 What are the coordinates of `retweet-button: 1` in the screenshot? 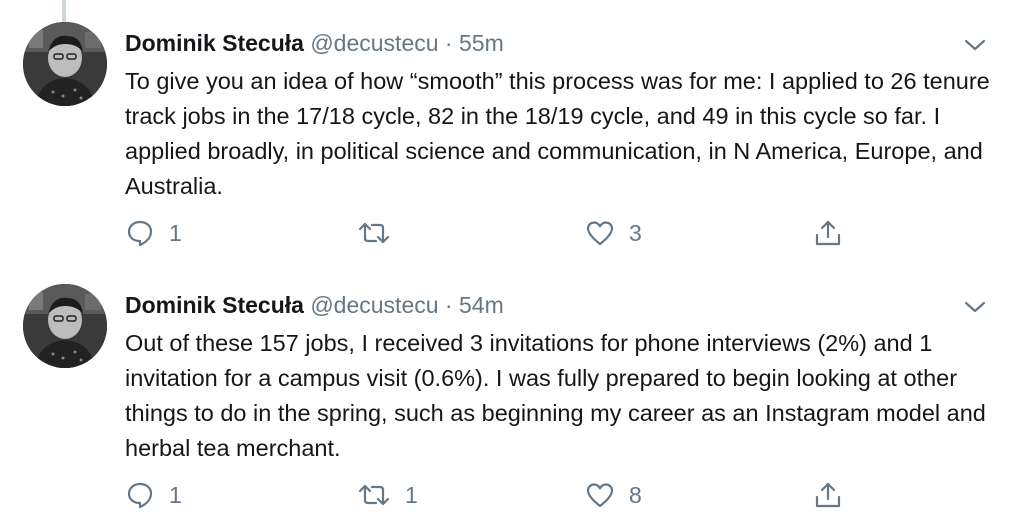 It's located at (387, 495).